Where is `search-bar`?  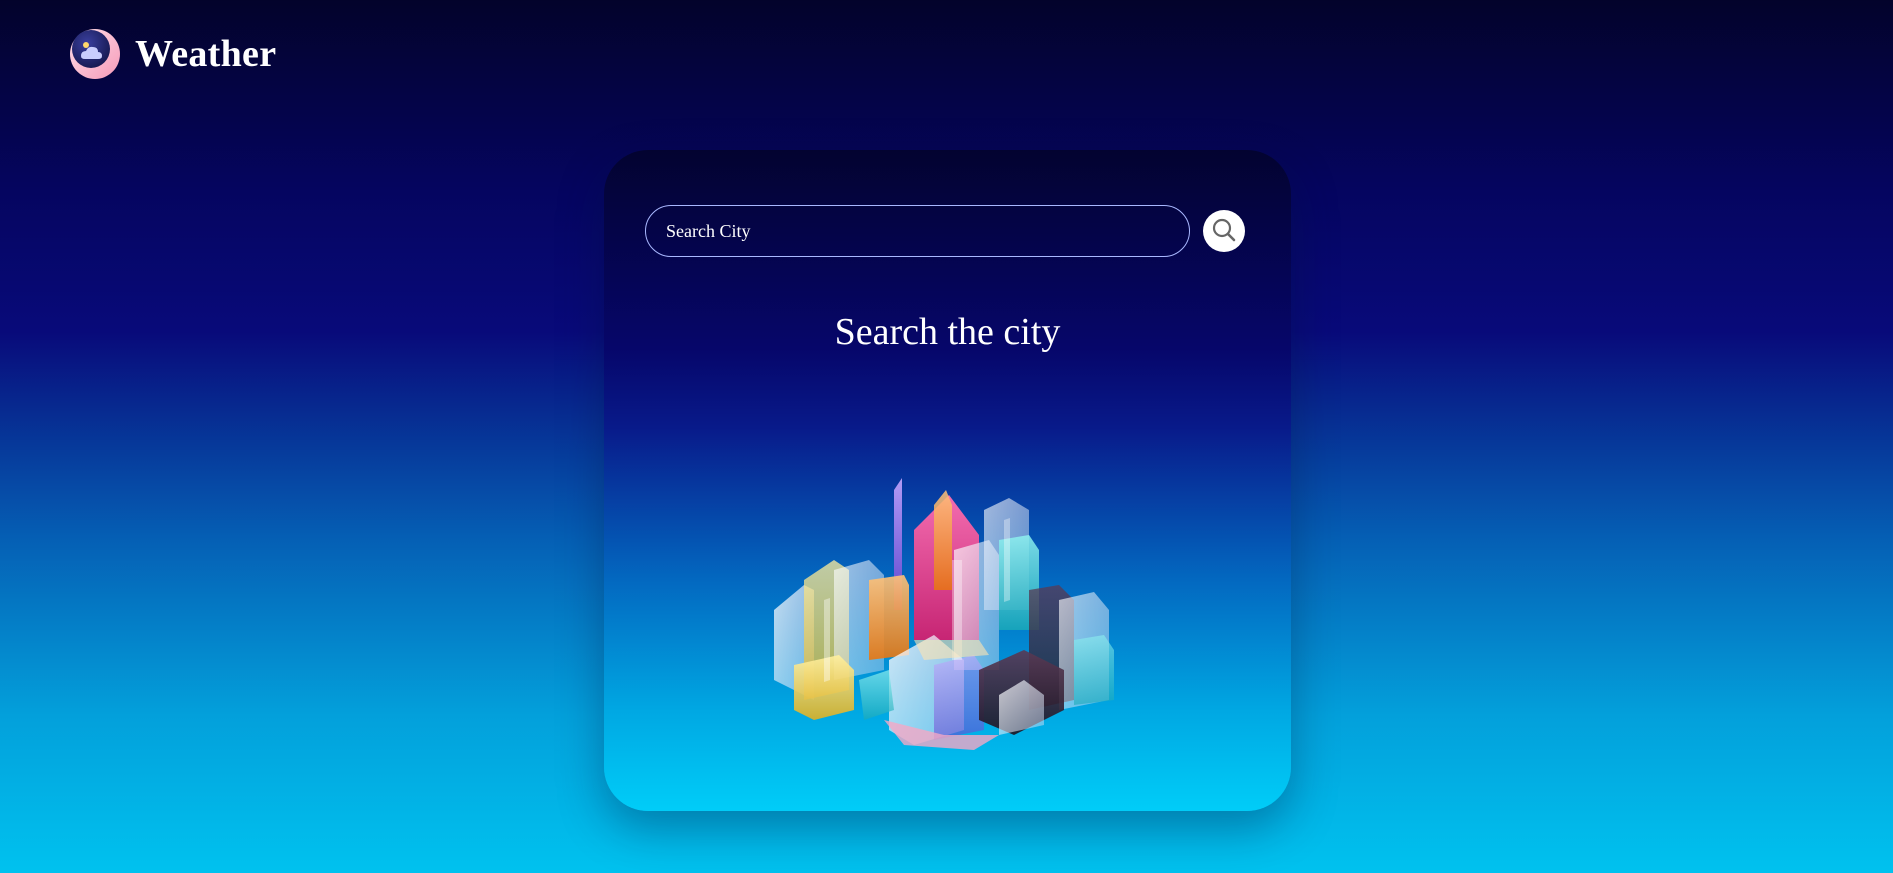
search-bar is located at coordinates (945, 231).